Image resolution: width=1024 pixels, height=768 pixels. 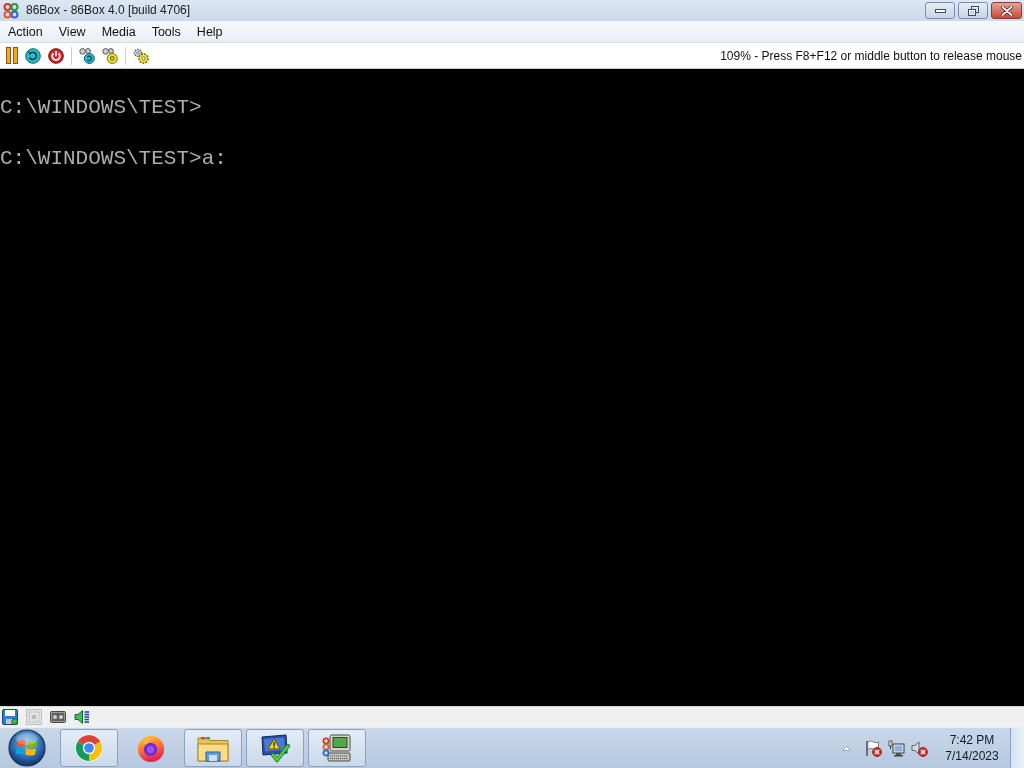 I want to click on close-button, so click(x=1006, y=10).